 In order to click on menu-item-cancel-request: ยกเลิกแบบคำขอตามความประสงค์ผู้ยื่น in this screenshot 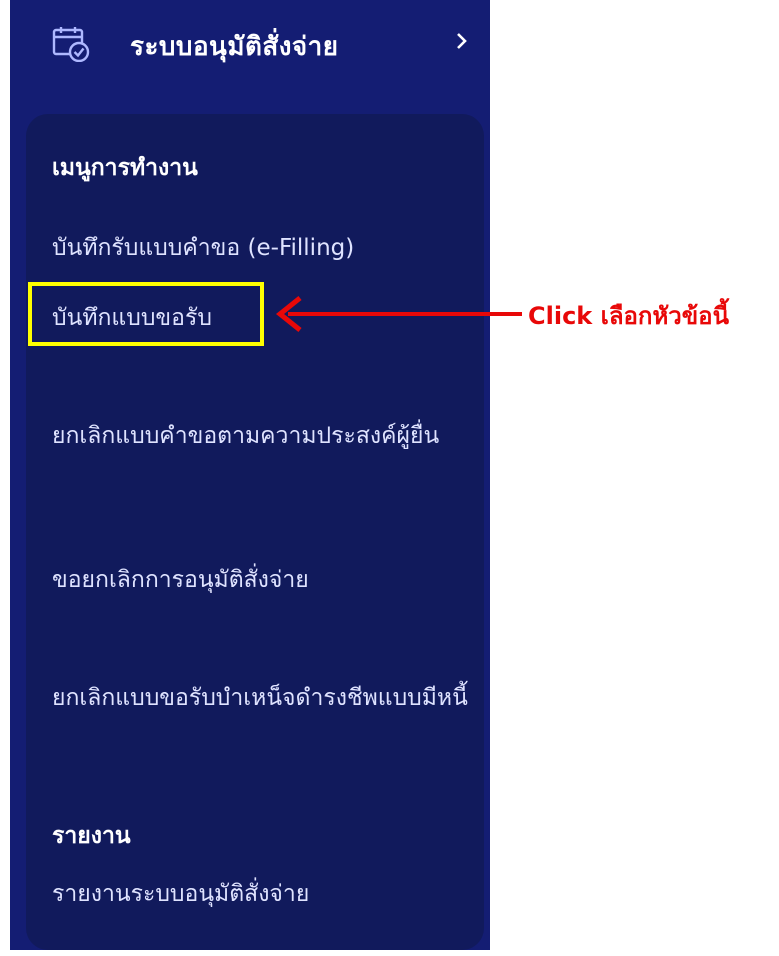, I will do `click(262, 436)`.